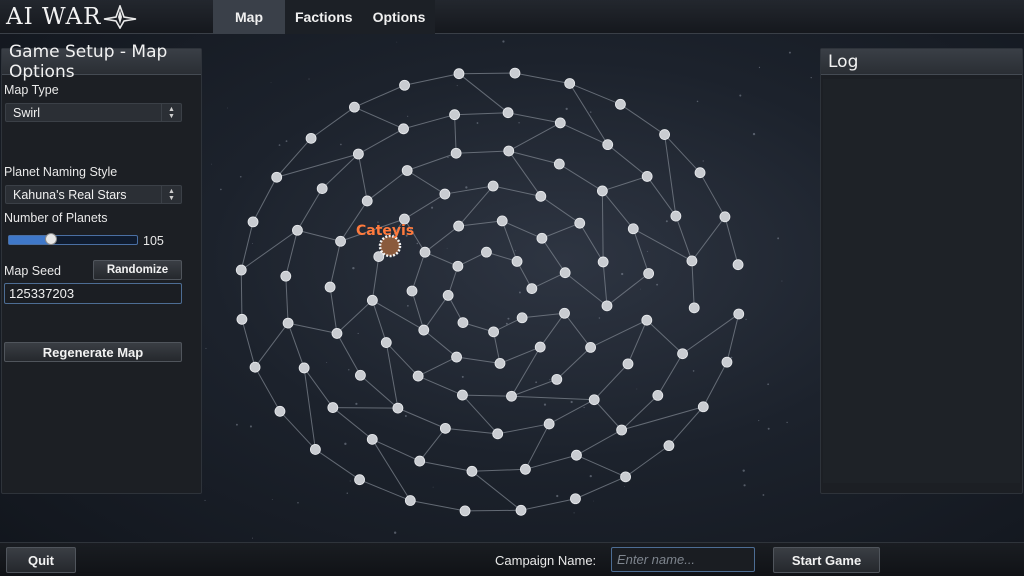 The width and height of the screenshot is (1024, 576). Describe the element at coordinates (73, 239) in the screenshot. I see `planet-count-slider` at that location.